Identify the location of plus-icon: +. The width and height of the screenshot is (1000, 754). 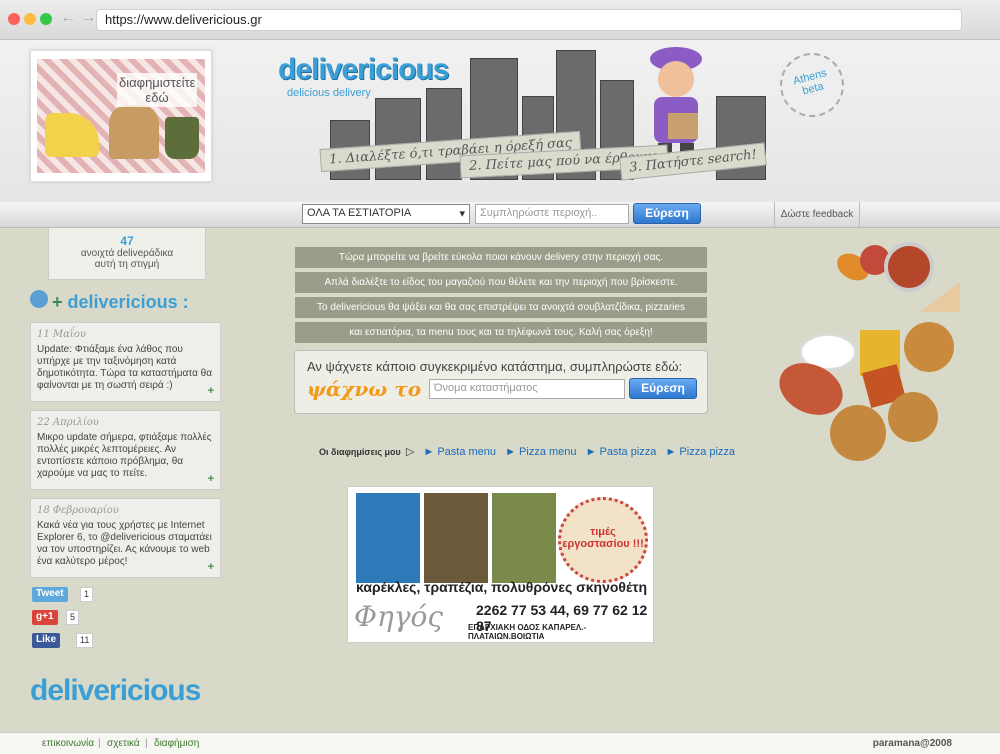
(57, 302).